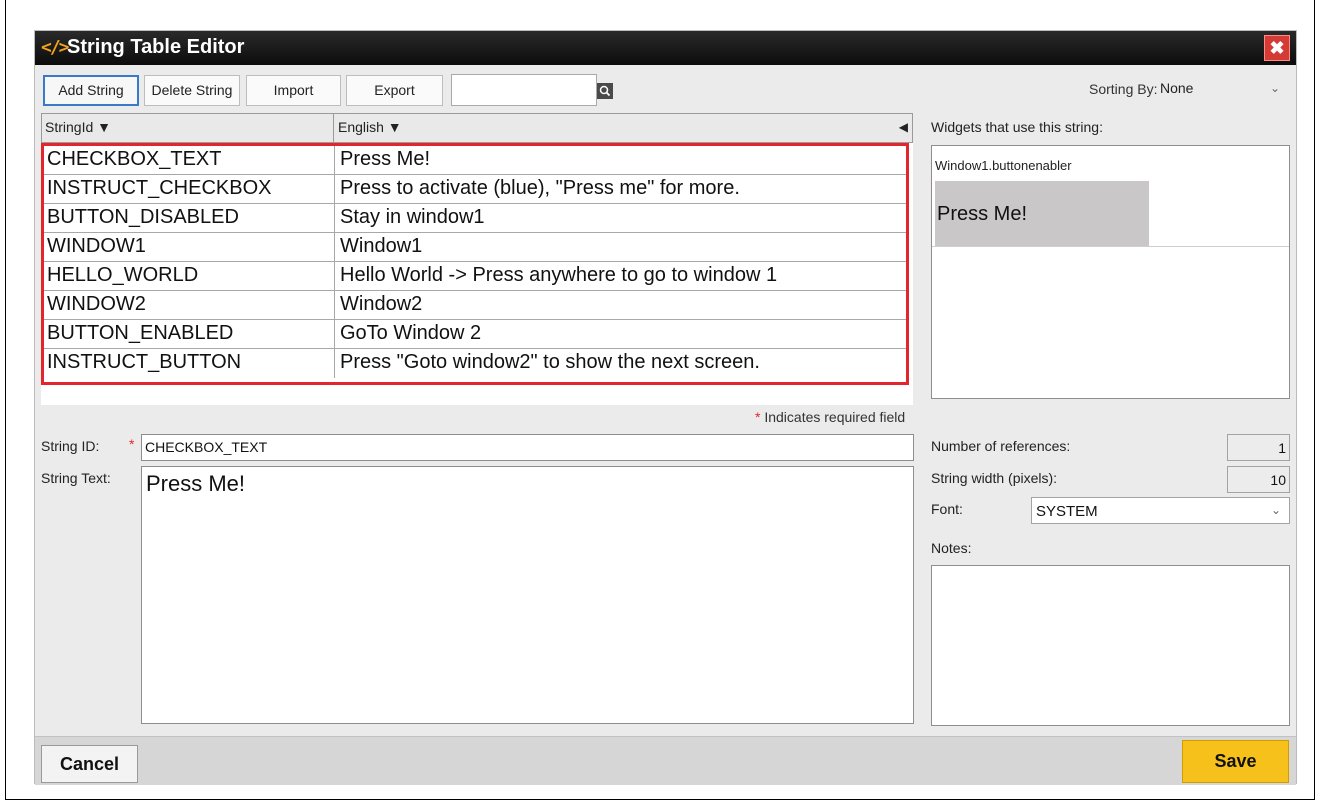 This screenshot has width=1326, height=802. What do you see at coordinates (477, 128) in the screenshot?
I see `table-header: StringId ▼ English ▼ ◀` at bounding box center [477, 128].